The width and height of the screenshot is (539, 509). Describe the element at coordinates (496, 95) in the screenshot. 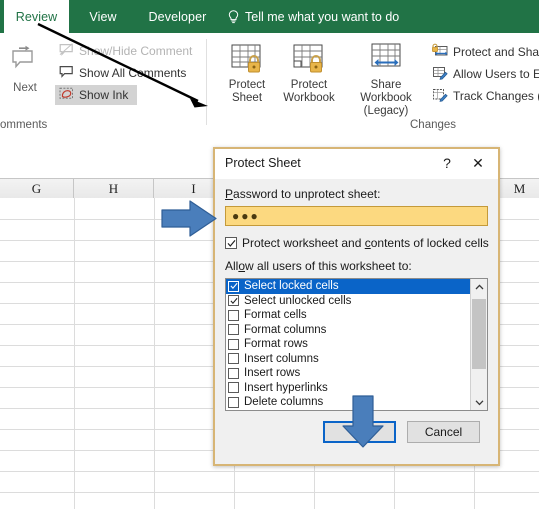

I see `track-changes-label: Track Changes (Le` at that location.